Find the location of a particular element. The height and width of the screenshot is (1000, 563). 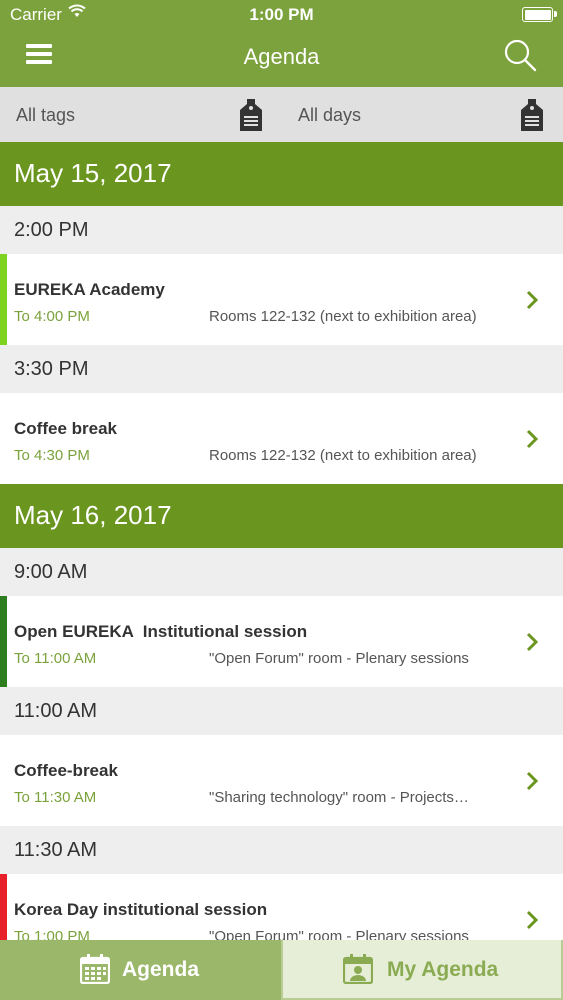

time-slot-header: 11:30 AM is located at coordinates (281, 850).